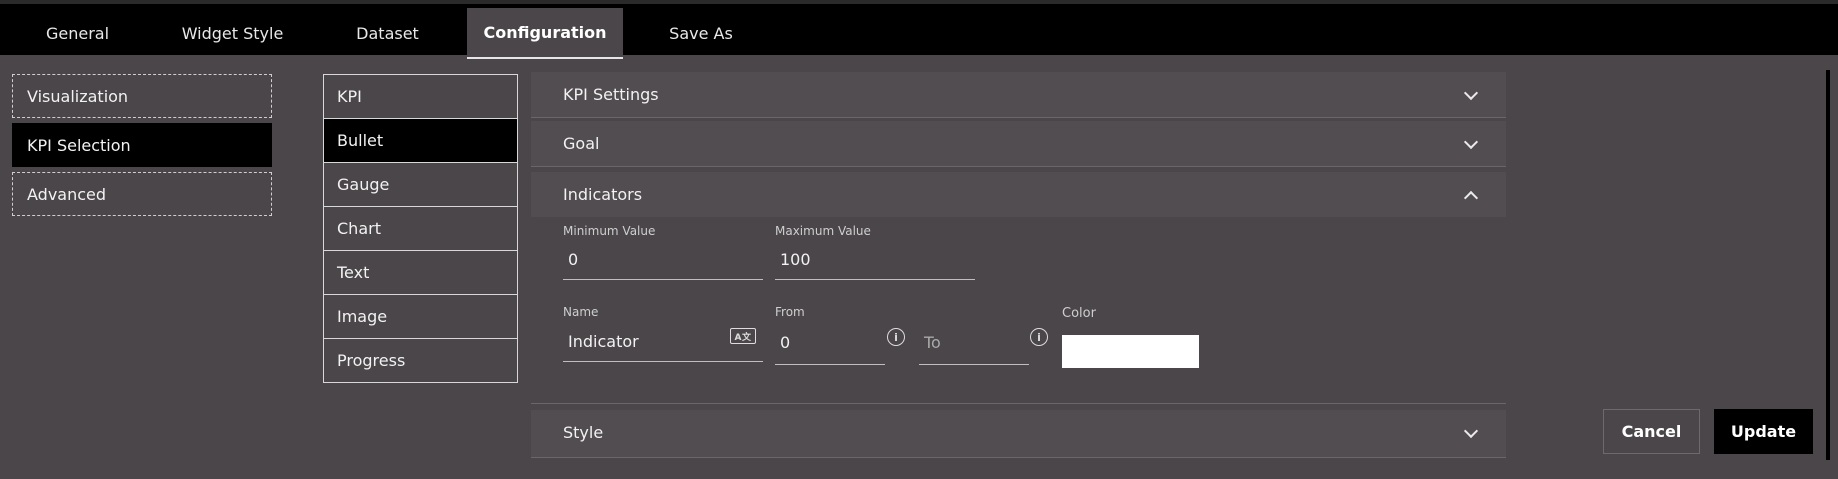 Image resolution: width=1838 pixels, height=479 pixels. I want to click on goal-header: Goal, so click(1018, 143).